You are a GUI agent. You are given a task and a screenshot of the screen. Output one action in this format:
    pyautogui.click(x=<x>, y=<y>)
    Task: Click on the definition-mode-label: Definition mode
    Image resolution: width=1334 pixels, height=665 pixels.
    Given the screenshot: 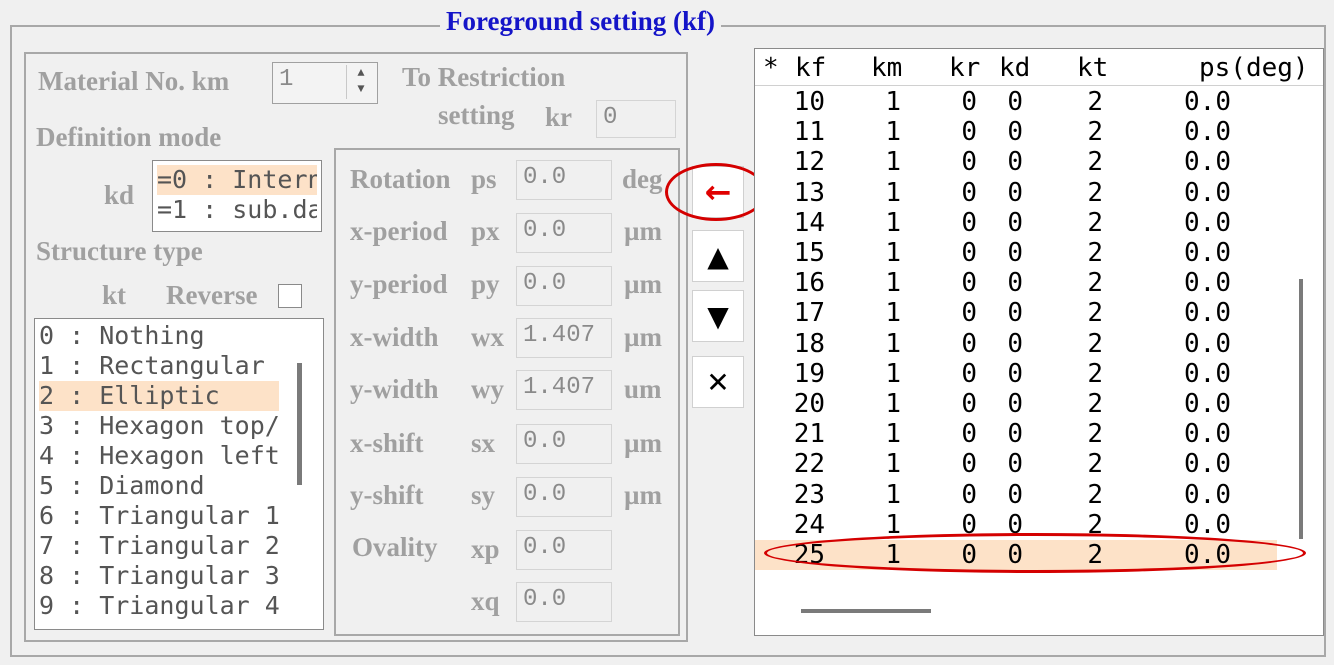 What is the action you would take?
    pyautogui.click(x=129, y=137)
    